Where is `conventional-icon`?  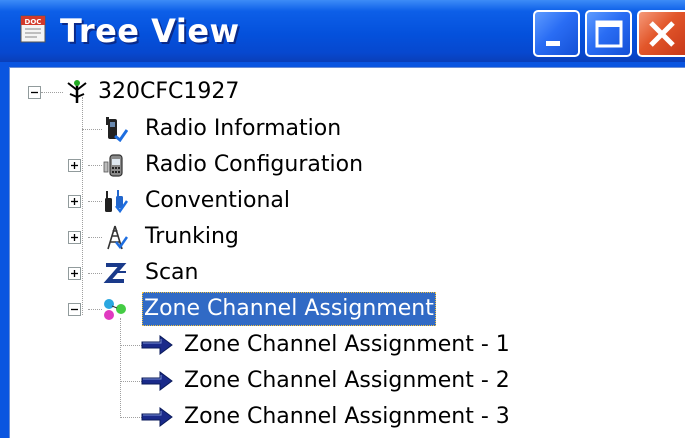
conventional-icon is located at coordinates (116, 202).